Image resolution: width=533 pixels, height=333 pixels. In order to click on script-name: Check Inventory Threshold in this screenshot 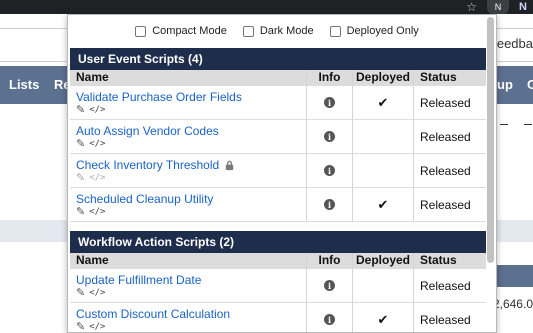, I will do `click(147, 165)`.